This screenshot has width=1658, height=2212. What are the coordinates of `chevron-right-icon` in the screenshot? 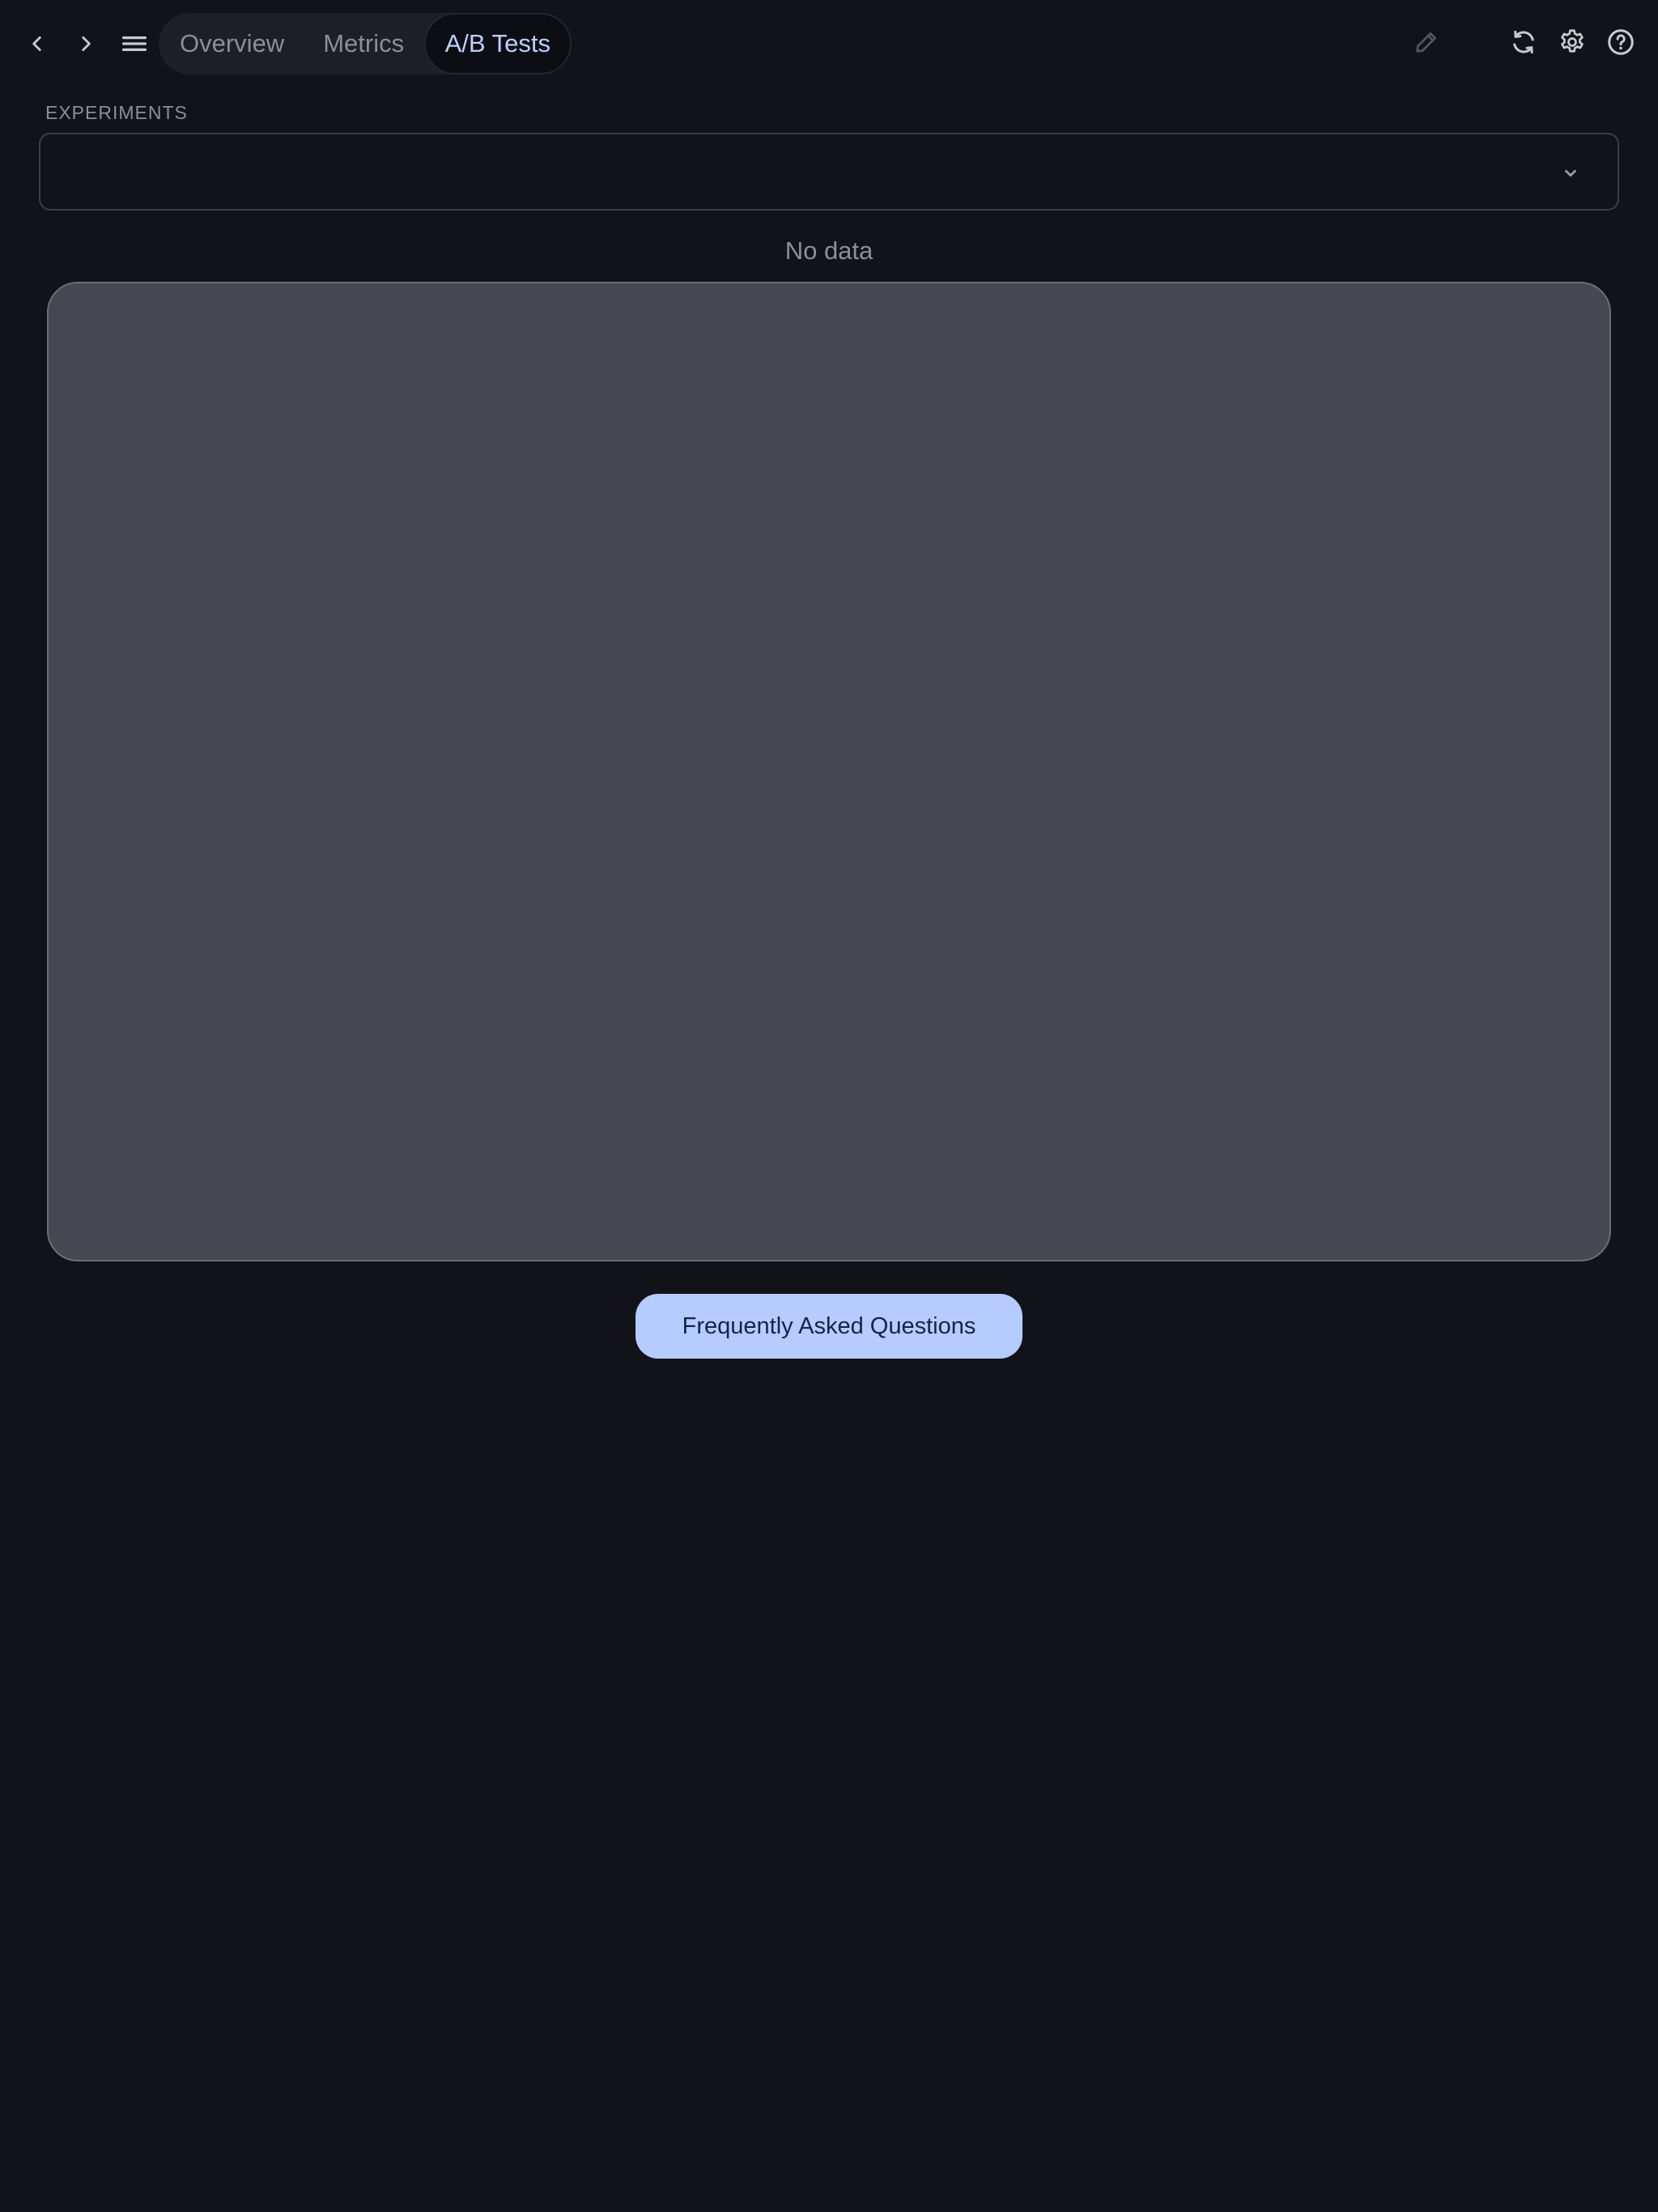 It's located at (85, 43).